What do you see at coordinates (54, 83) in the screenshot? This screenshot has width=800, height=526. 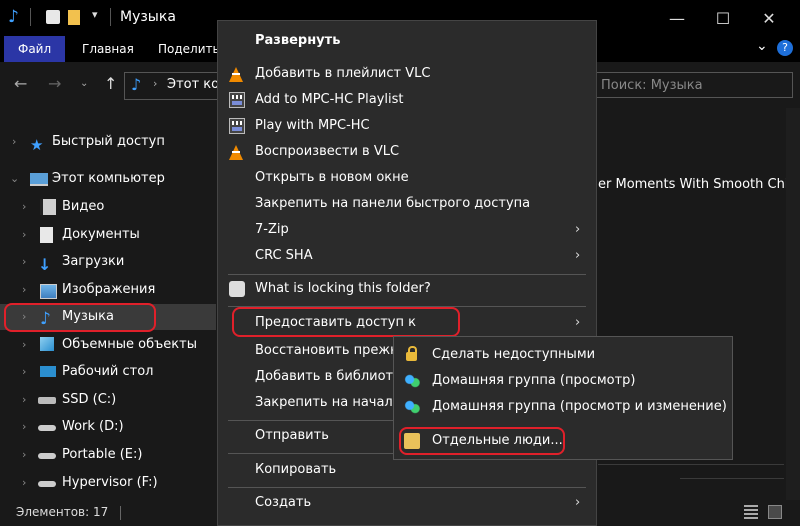 I see `forward-arrow-icon: →` at bounding box center [54, 83].